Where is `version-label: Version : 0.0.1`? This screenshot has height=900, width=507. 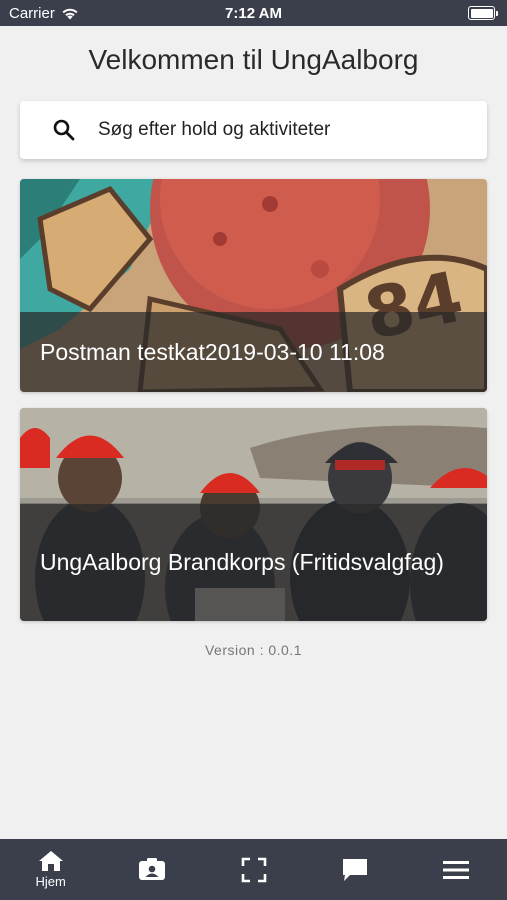 version-label: Version : 0.0.1 is located at coordinates (253, 650).